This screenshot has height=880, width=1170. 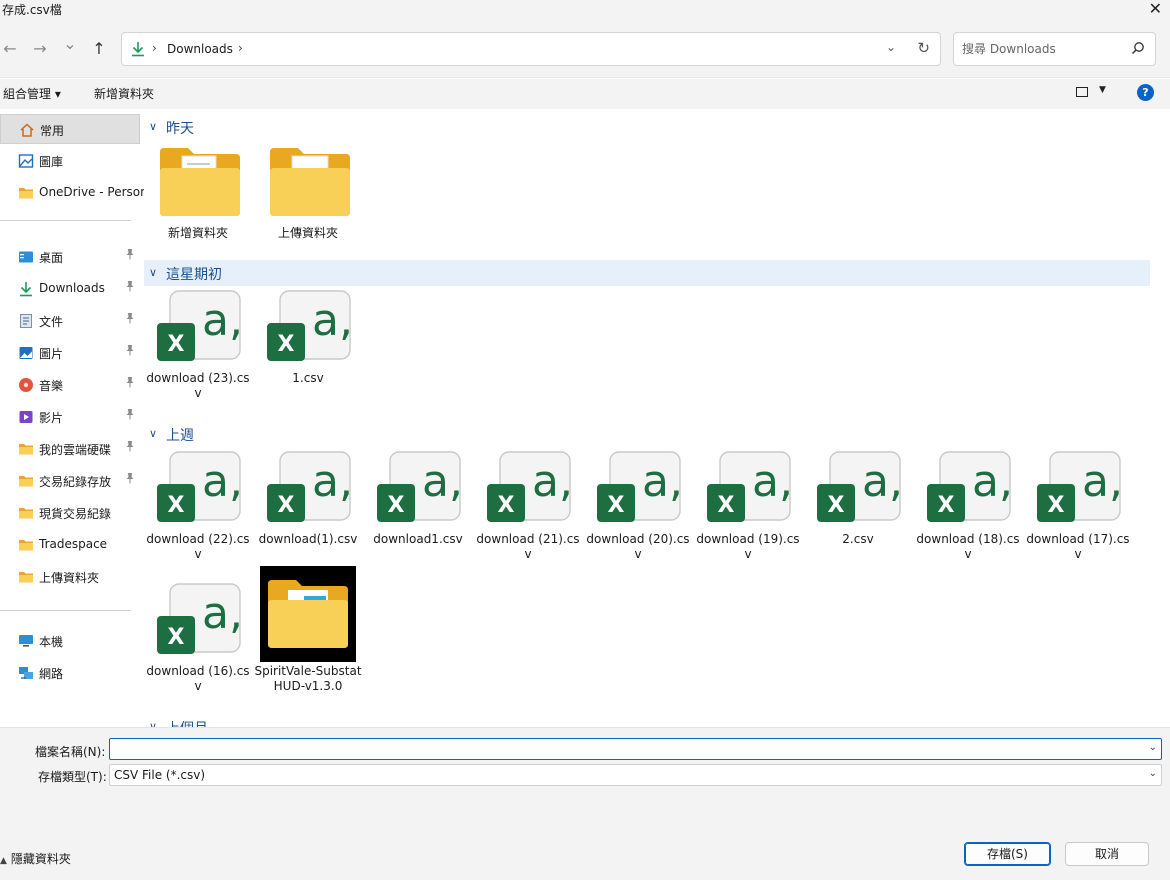 I want to click on help-icon: ?, so click(x=1145, y=92).